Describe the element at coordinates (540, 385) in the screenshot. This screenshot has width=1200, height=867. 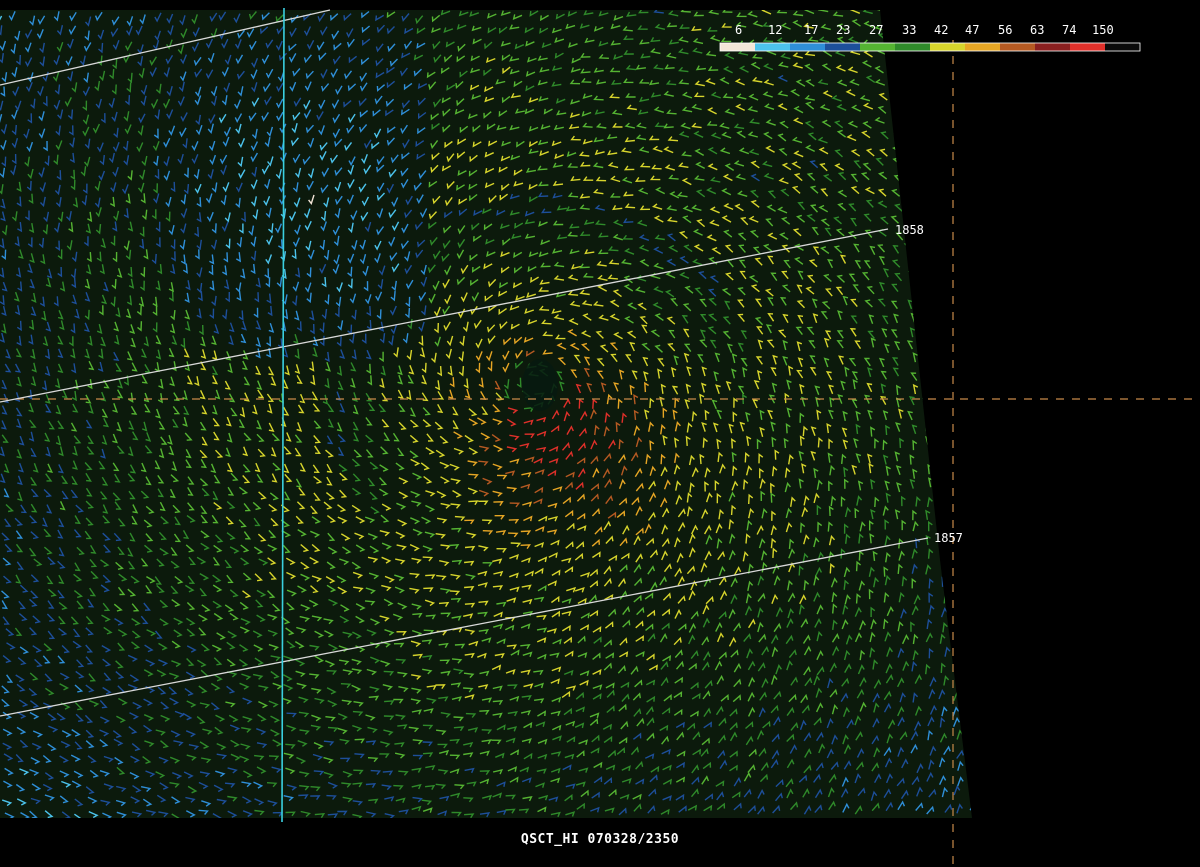
I see `cyclone-eye` at that location.